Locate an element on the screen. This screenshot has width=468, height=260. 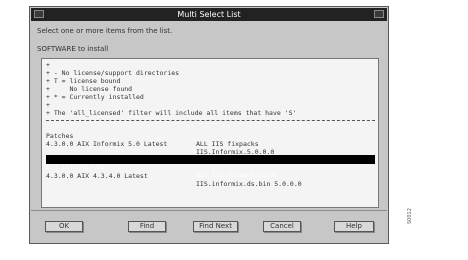
title-bar: Multi Select List is located at coordinates (209, 14).